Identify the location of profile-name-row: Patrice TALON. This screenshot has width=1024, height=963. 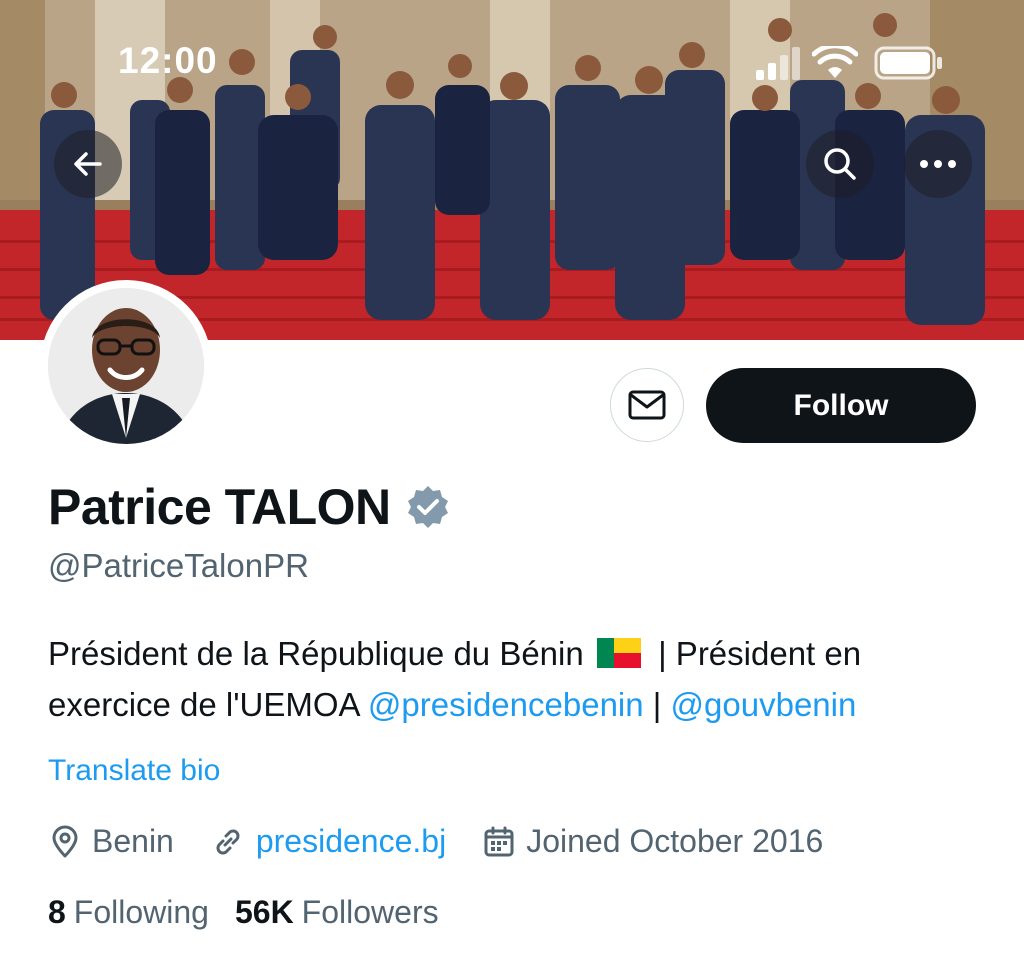
(249, 507).